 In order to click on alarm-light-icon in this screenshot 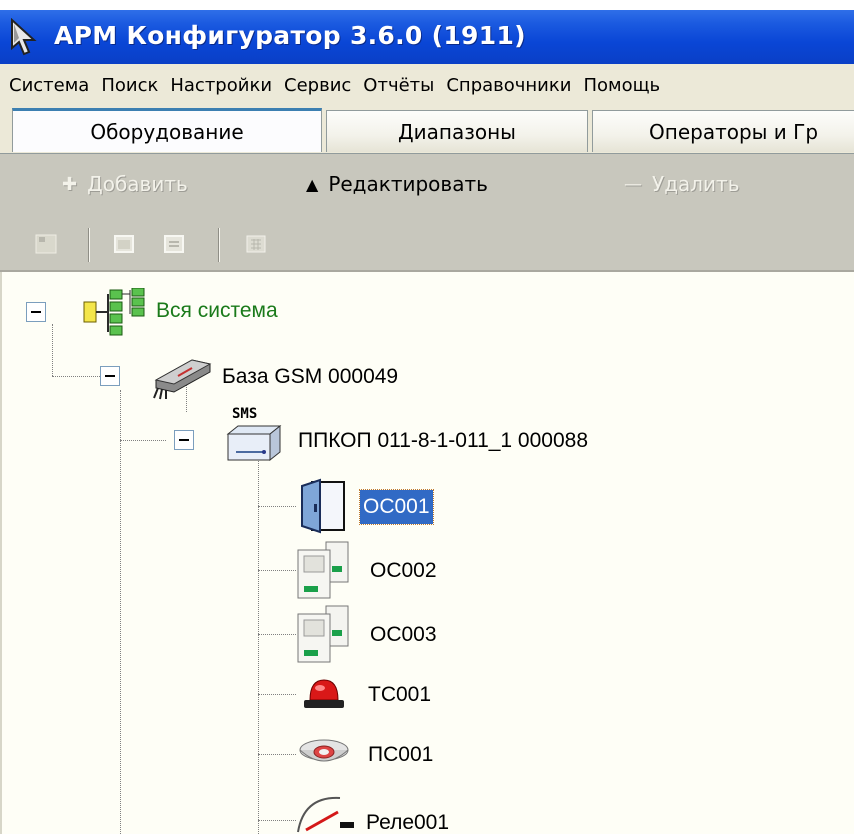, I will do `click(324, 694)`.